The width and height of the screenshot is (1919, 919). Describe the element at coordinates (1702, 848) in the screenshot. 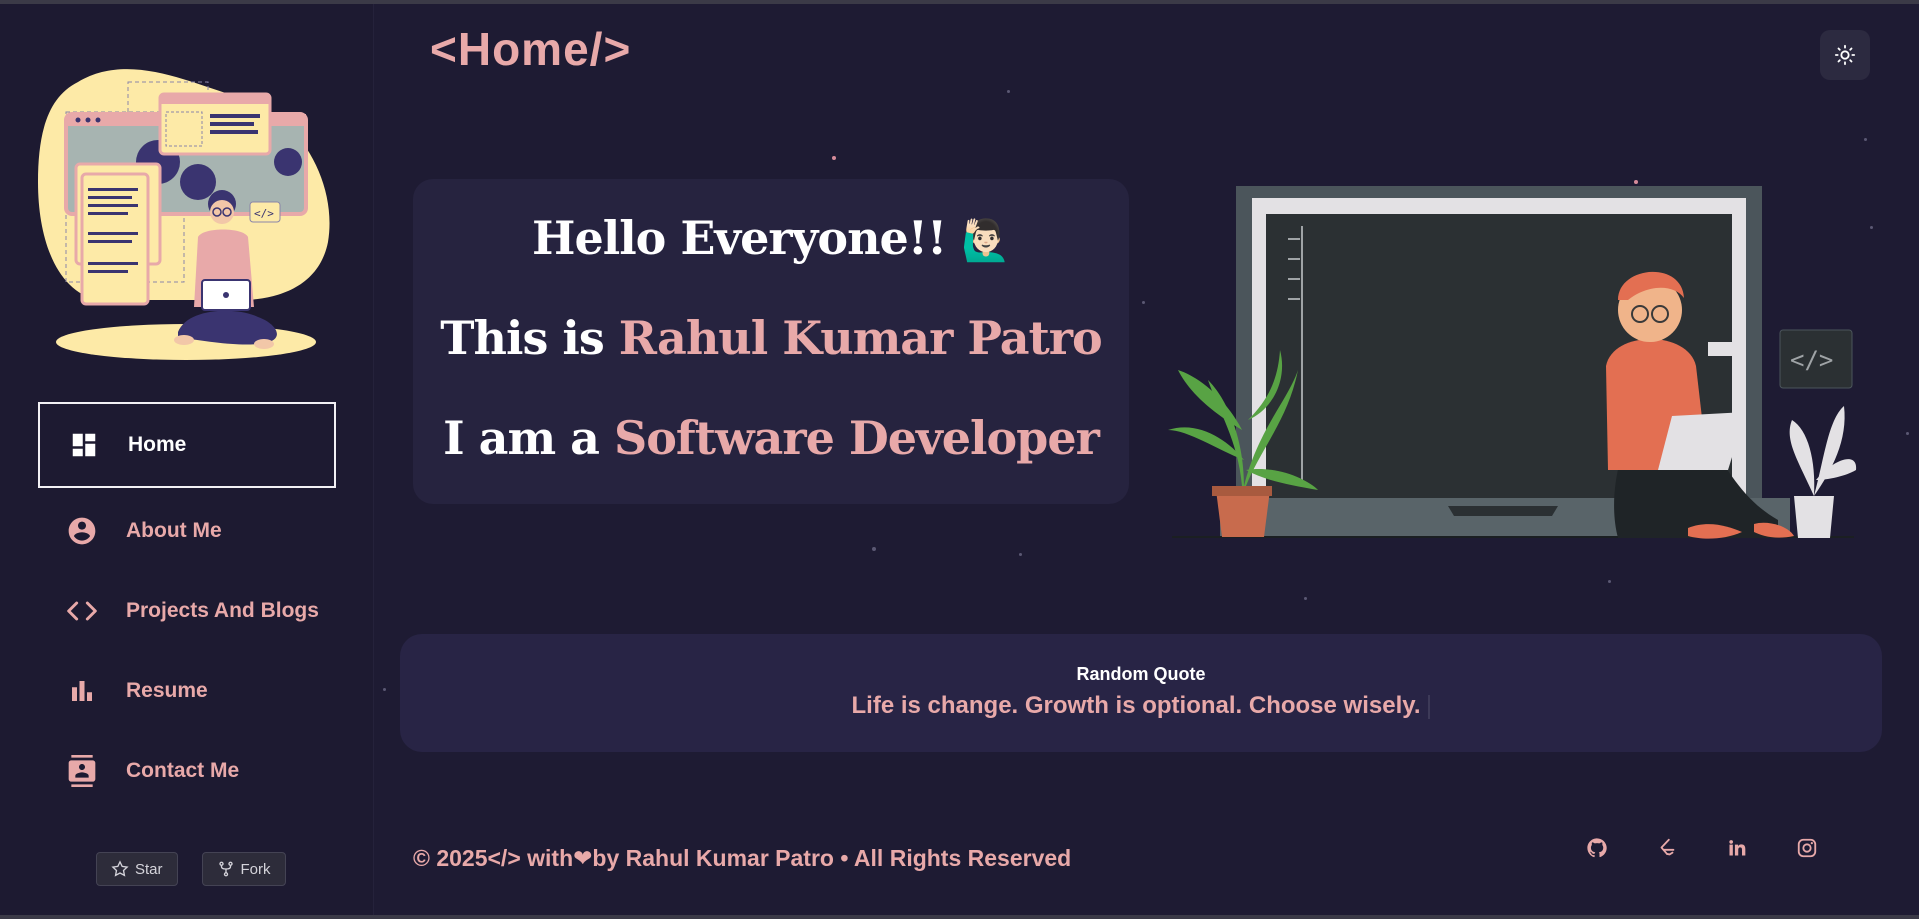

I see `social-links` at that location.